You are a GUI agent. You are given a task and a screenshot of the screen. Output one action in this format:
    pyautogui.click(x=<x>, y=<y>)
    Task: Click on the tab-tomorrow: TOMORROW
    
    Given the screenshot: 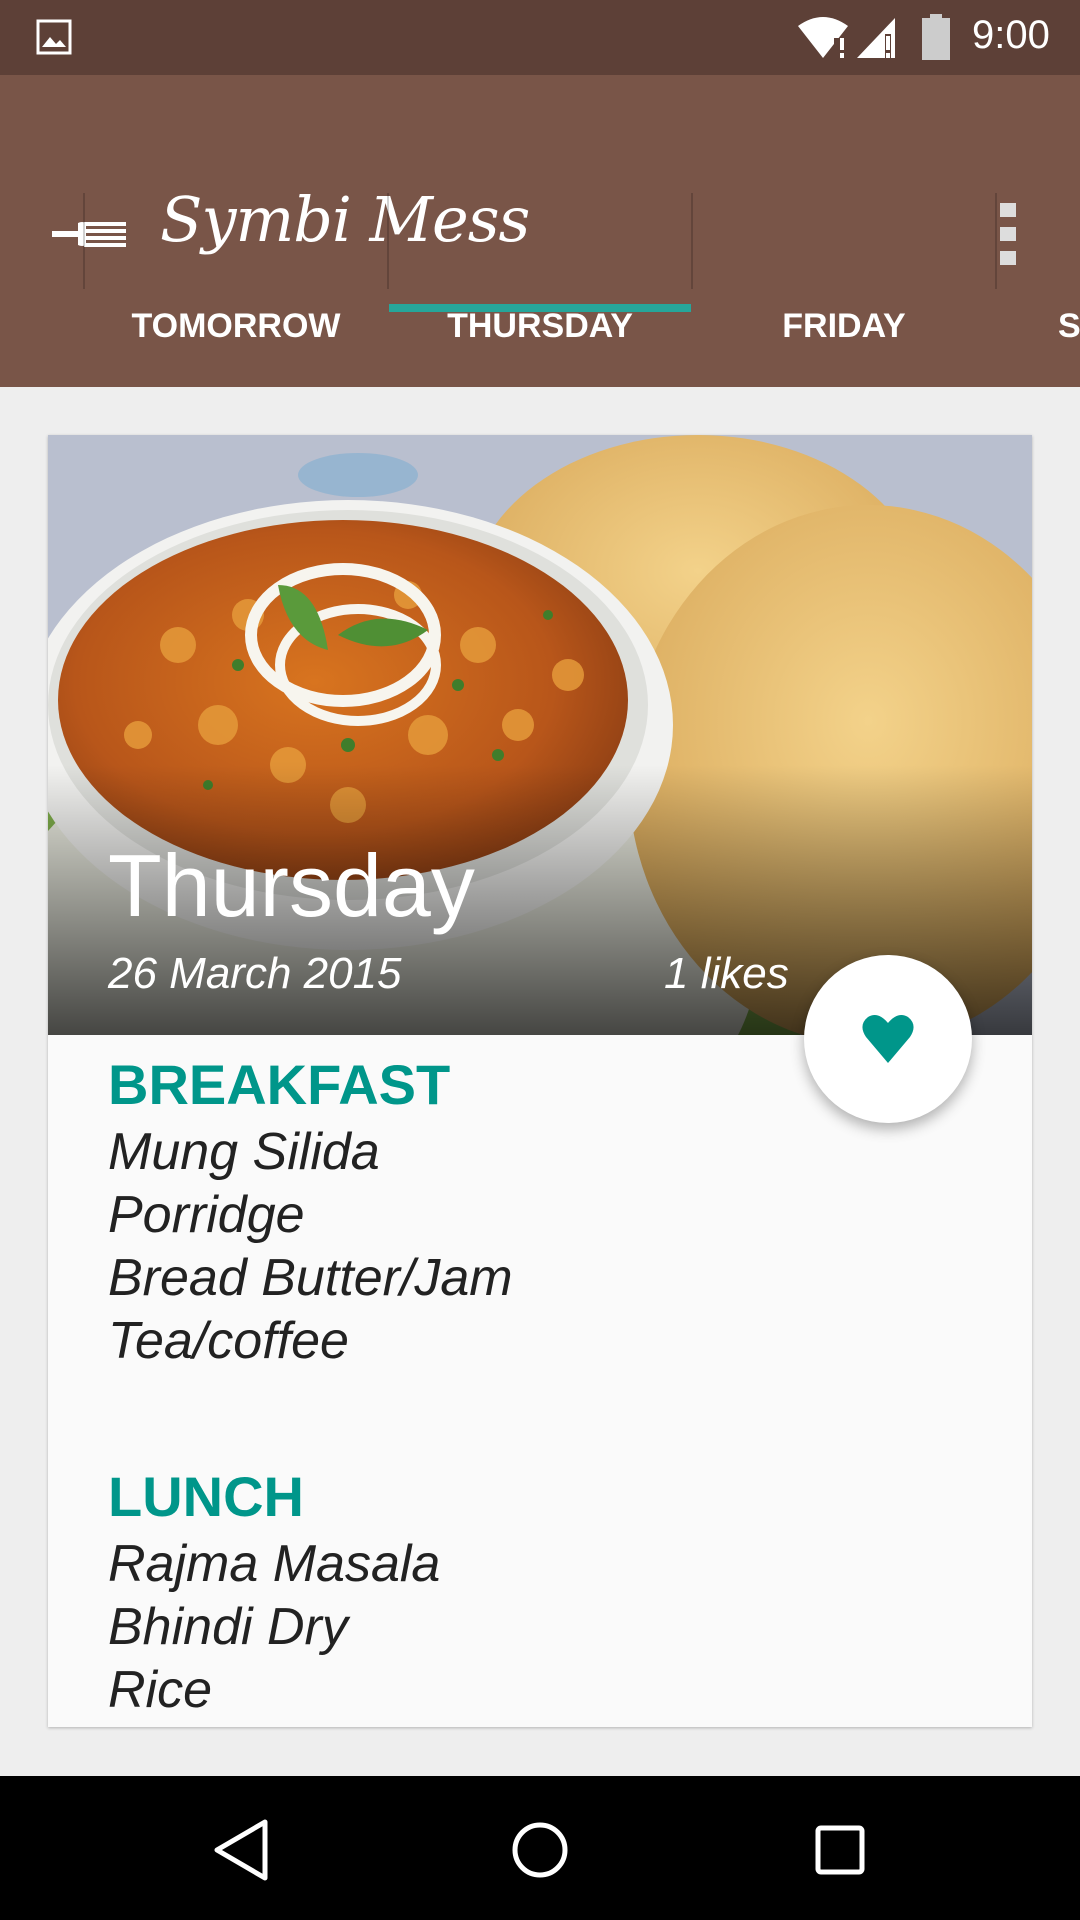 What is the action you would take?
    pyautogui.click(x=236, y=326)
    